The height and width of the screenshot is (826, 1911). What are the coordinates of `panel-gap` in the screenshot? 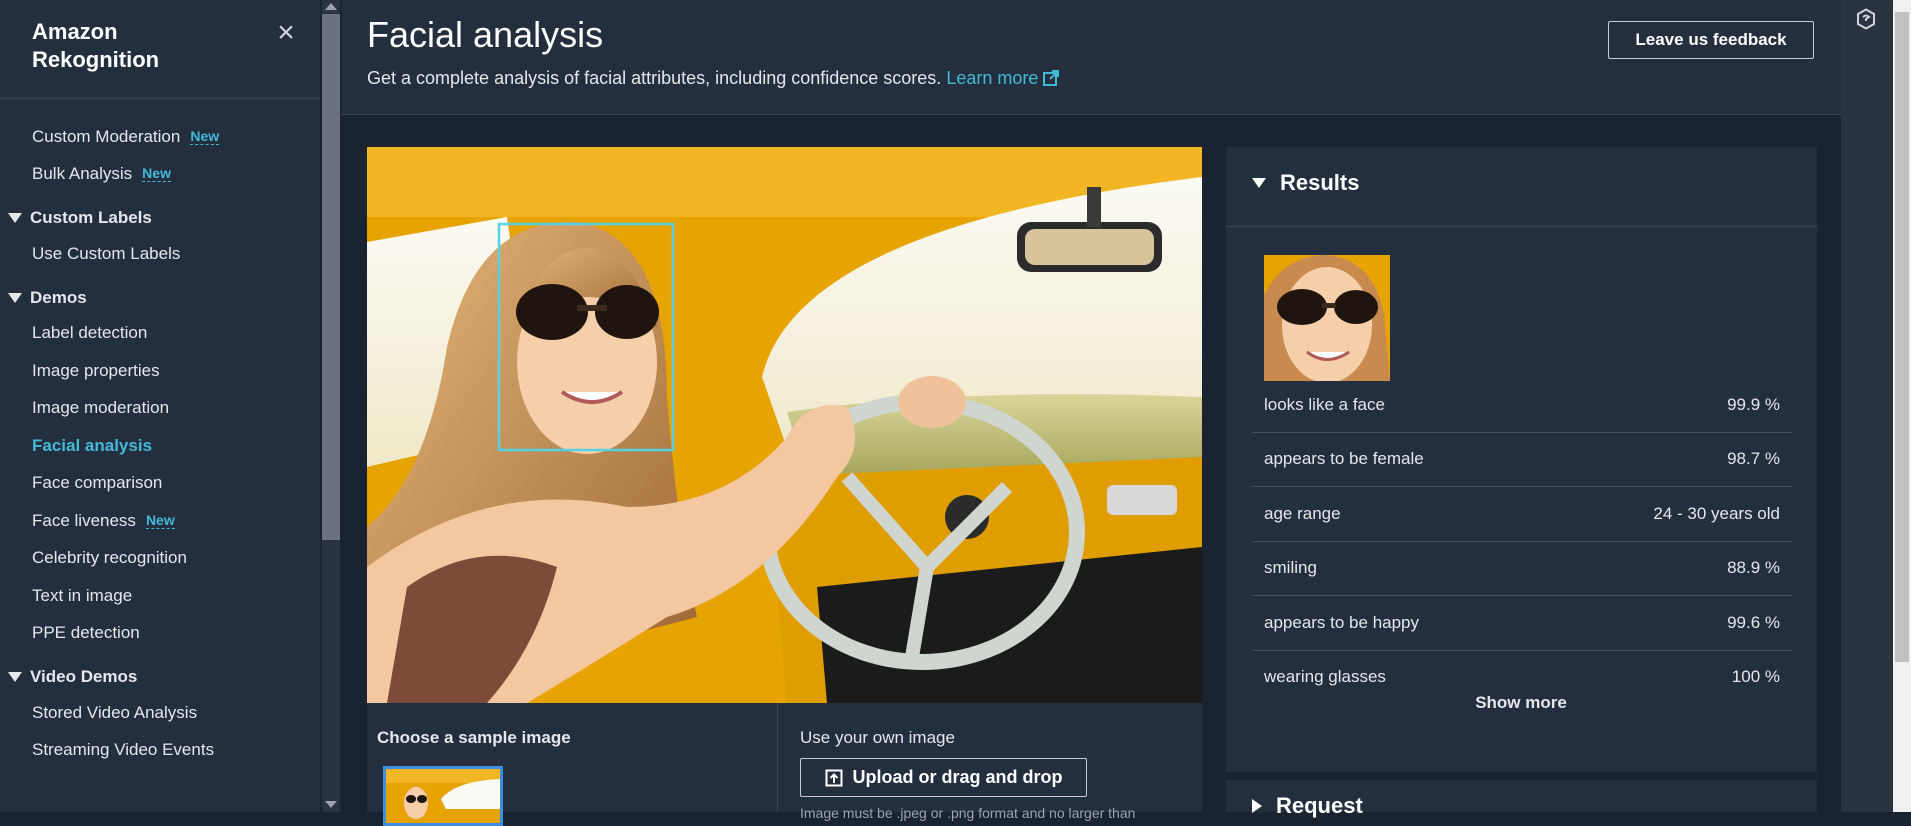 It's located at (1521, 776).